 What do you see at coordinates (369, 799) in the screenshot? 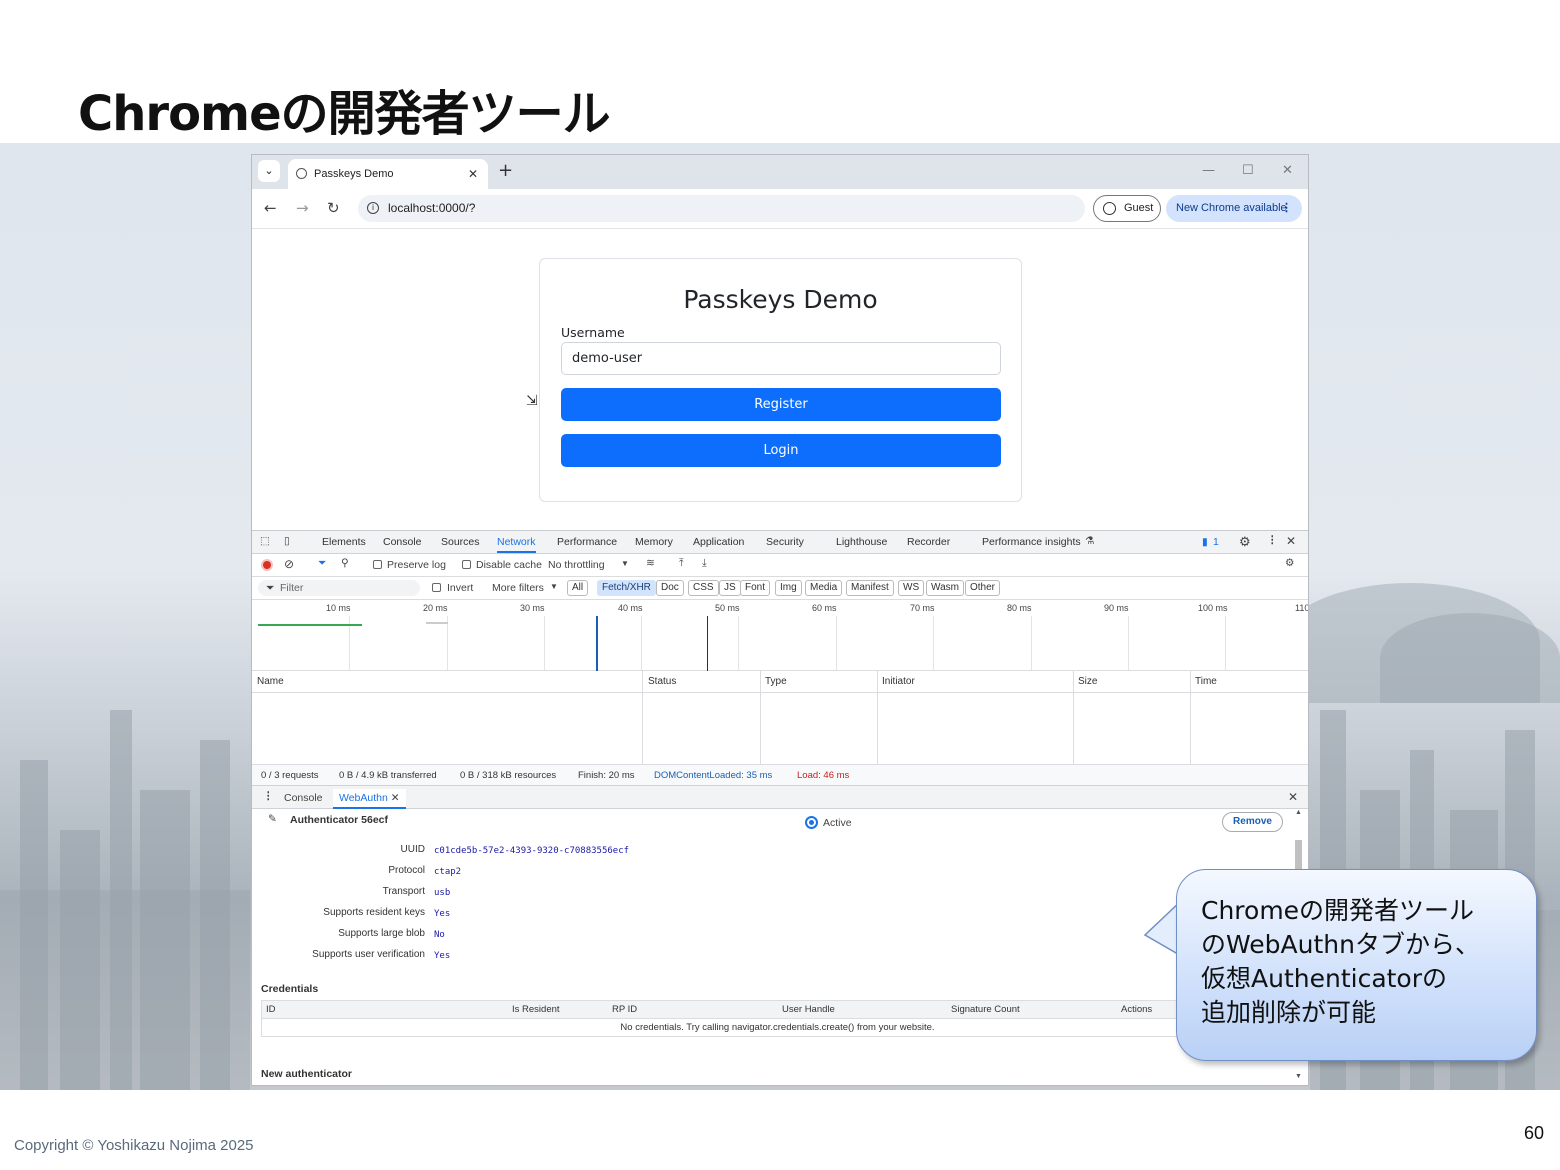
I see `drawer-tab-webauthn: WebAuthn ✕` at bounding box center [369, 799].